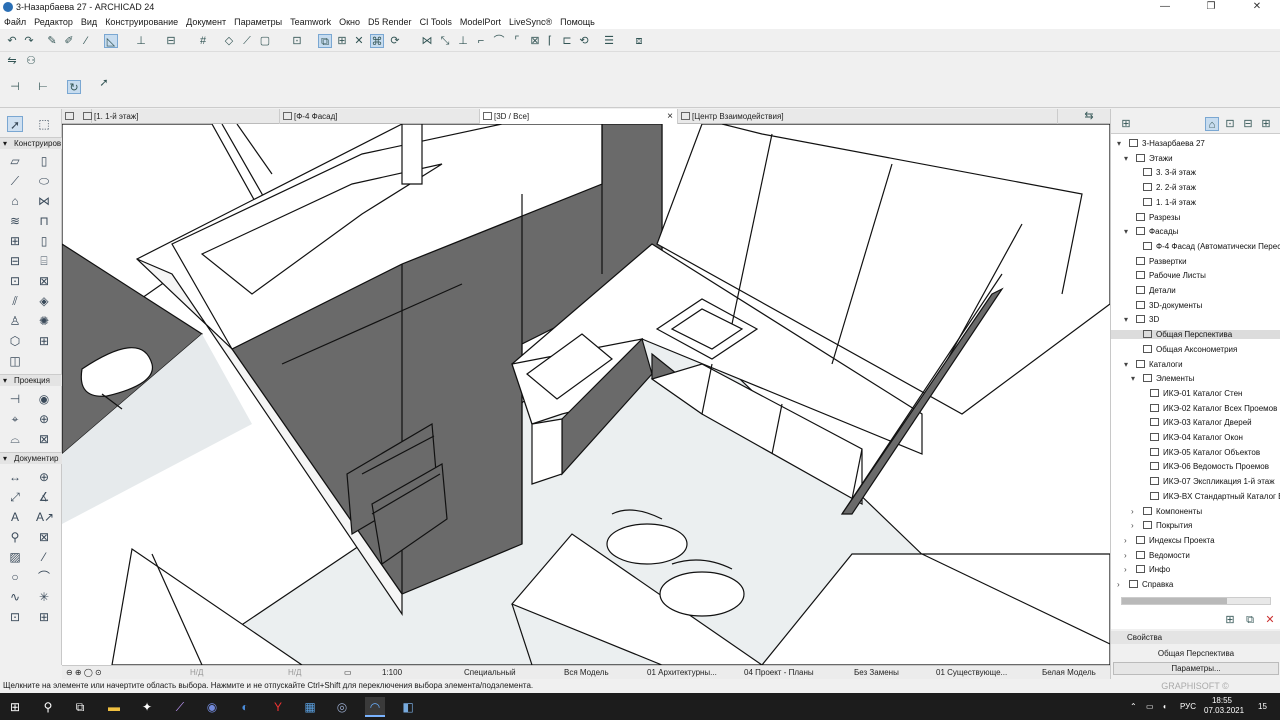  Describe the element at coordinates (44, 321) in the screenshot. I see `light-tool-icon: ✺` at that location.